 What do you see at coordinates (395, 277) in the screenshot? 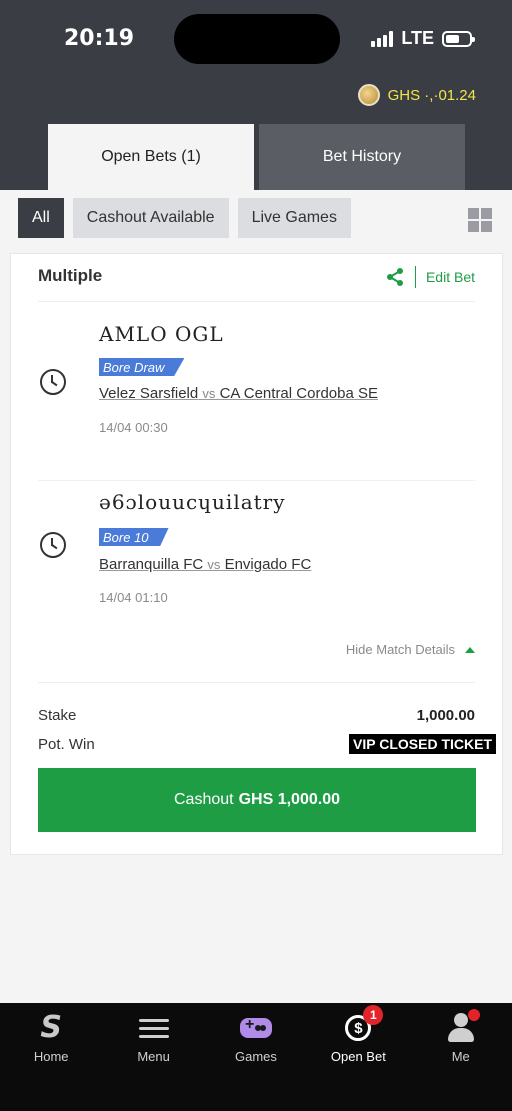
I see `share-icon` at bounding box center [395, 277].